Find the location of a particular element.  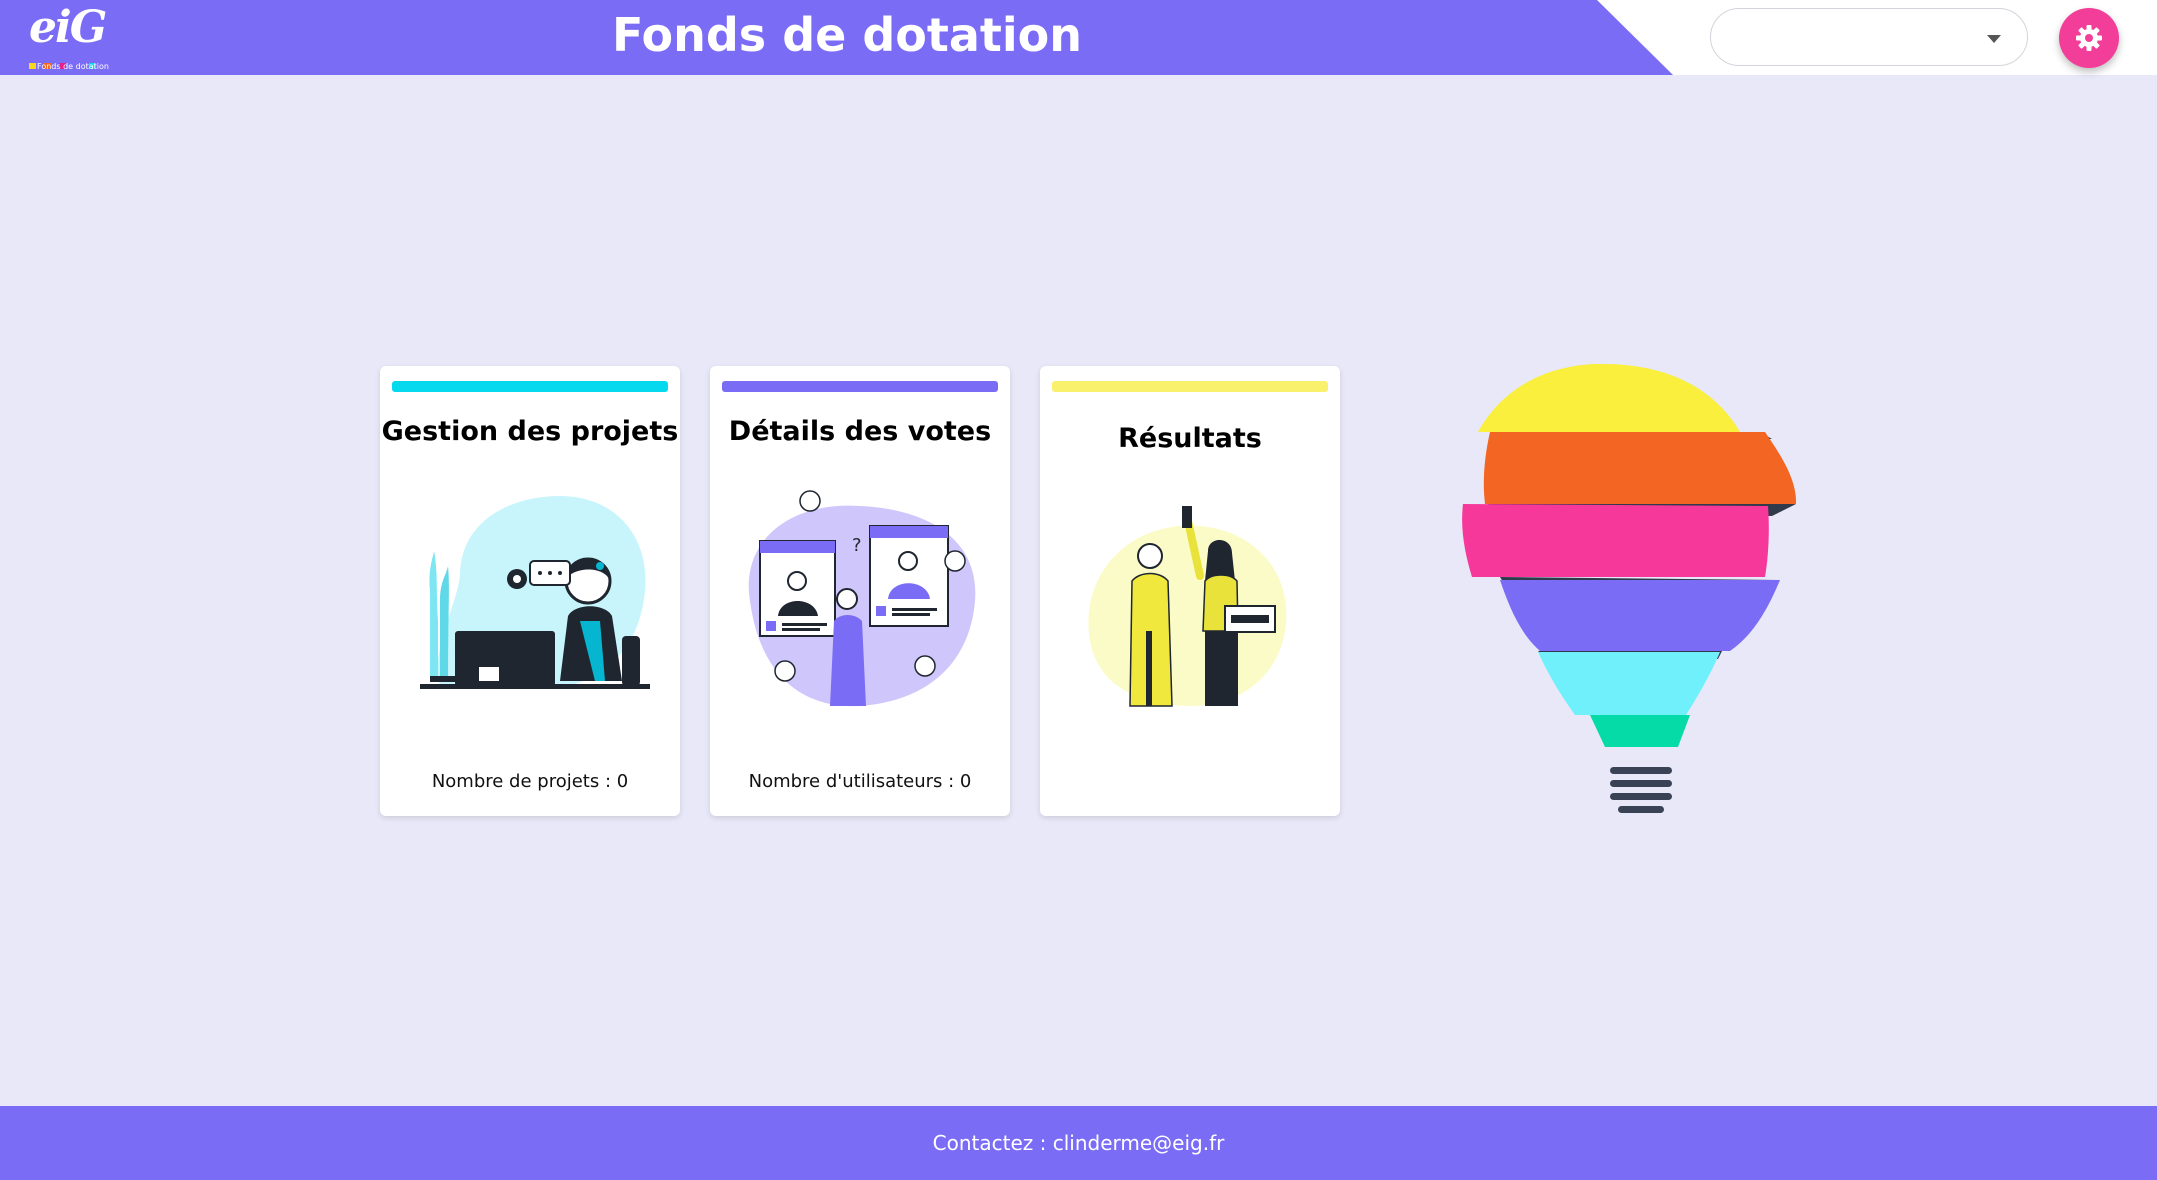

vote-illustration: ? is located at coordinates (860, 601).